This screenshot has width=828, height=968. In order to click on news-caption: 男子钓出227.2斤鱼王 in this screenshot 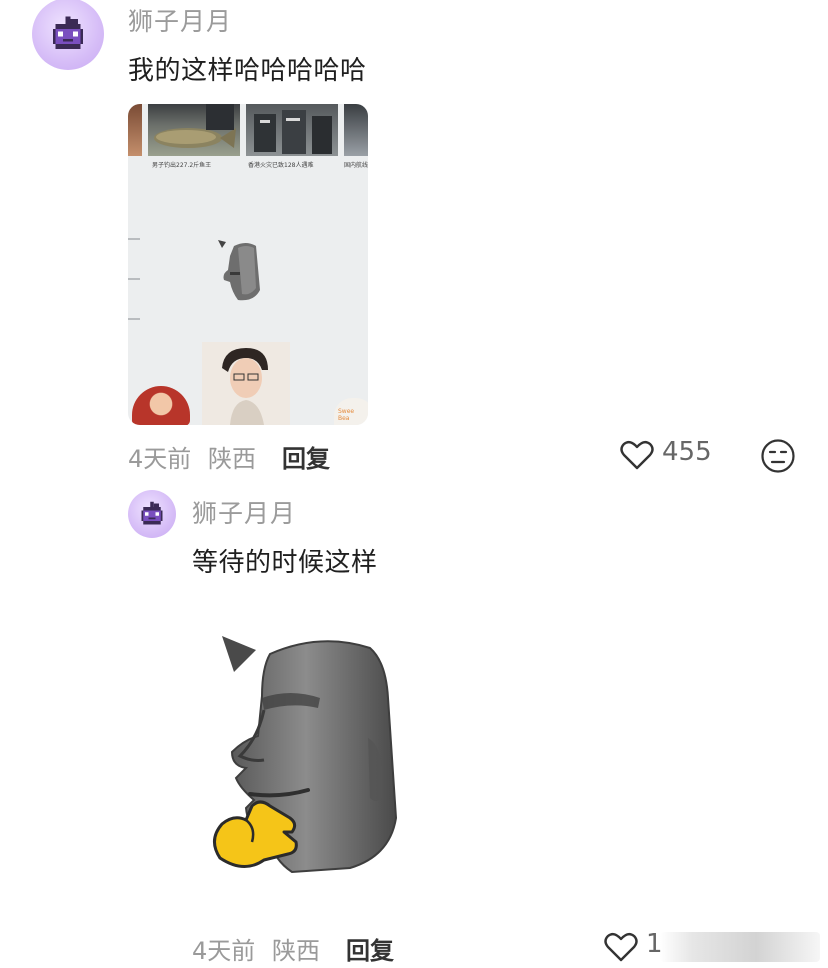, I will do `click(182, 165)`.